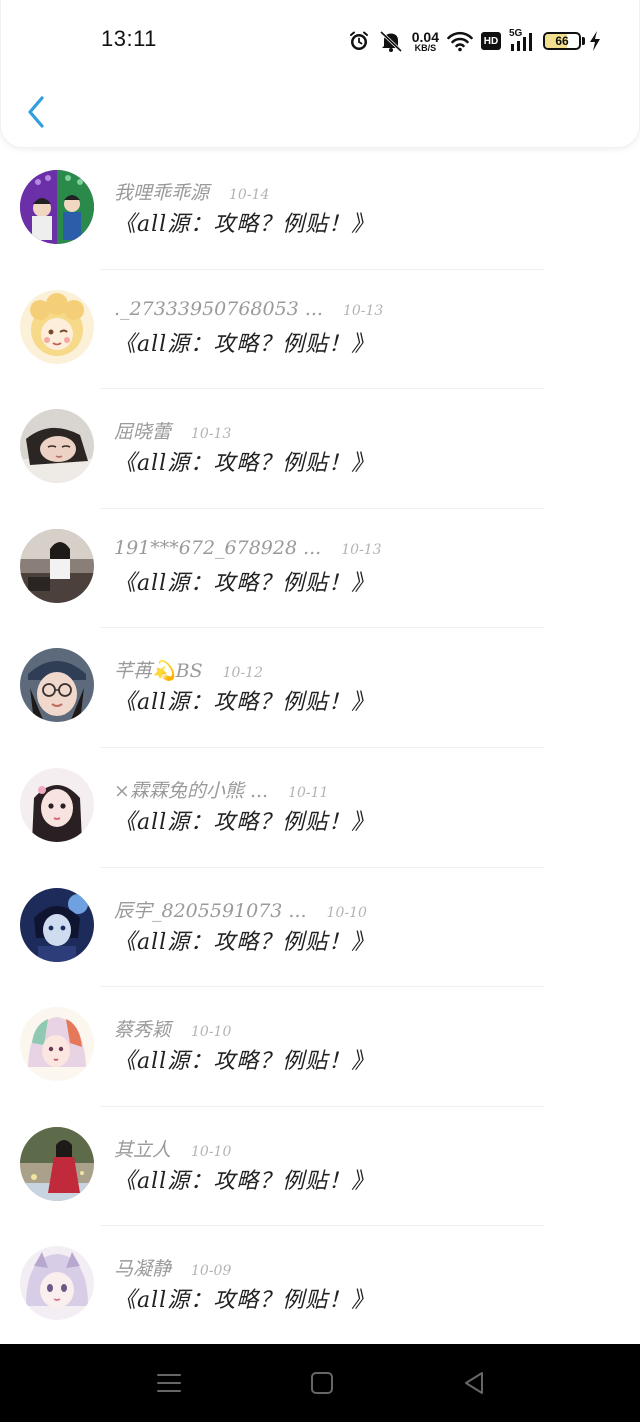 This screenshot has width=640, height=1422. I want to click on home-square-icon, so click(322, 1383).